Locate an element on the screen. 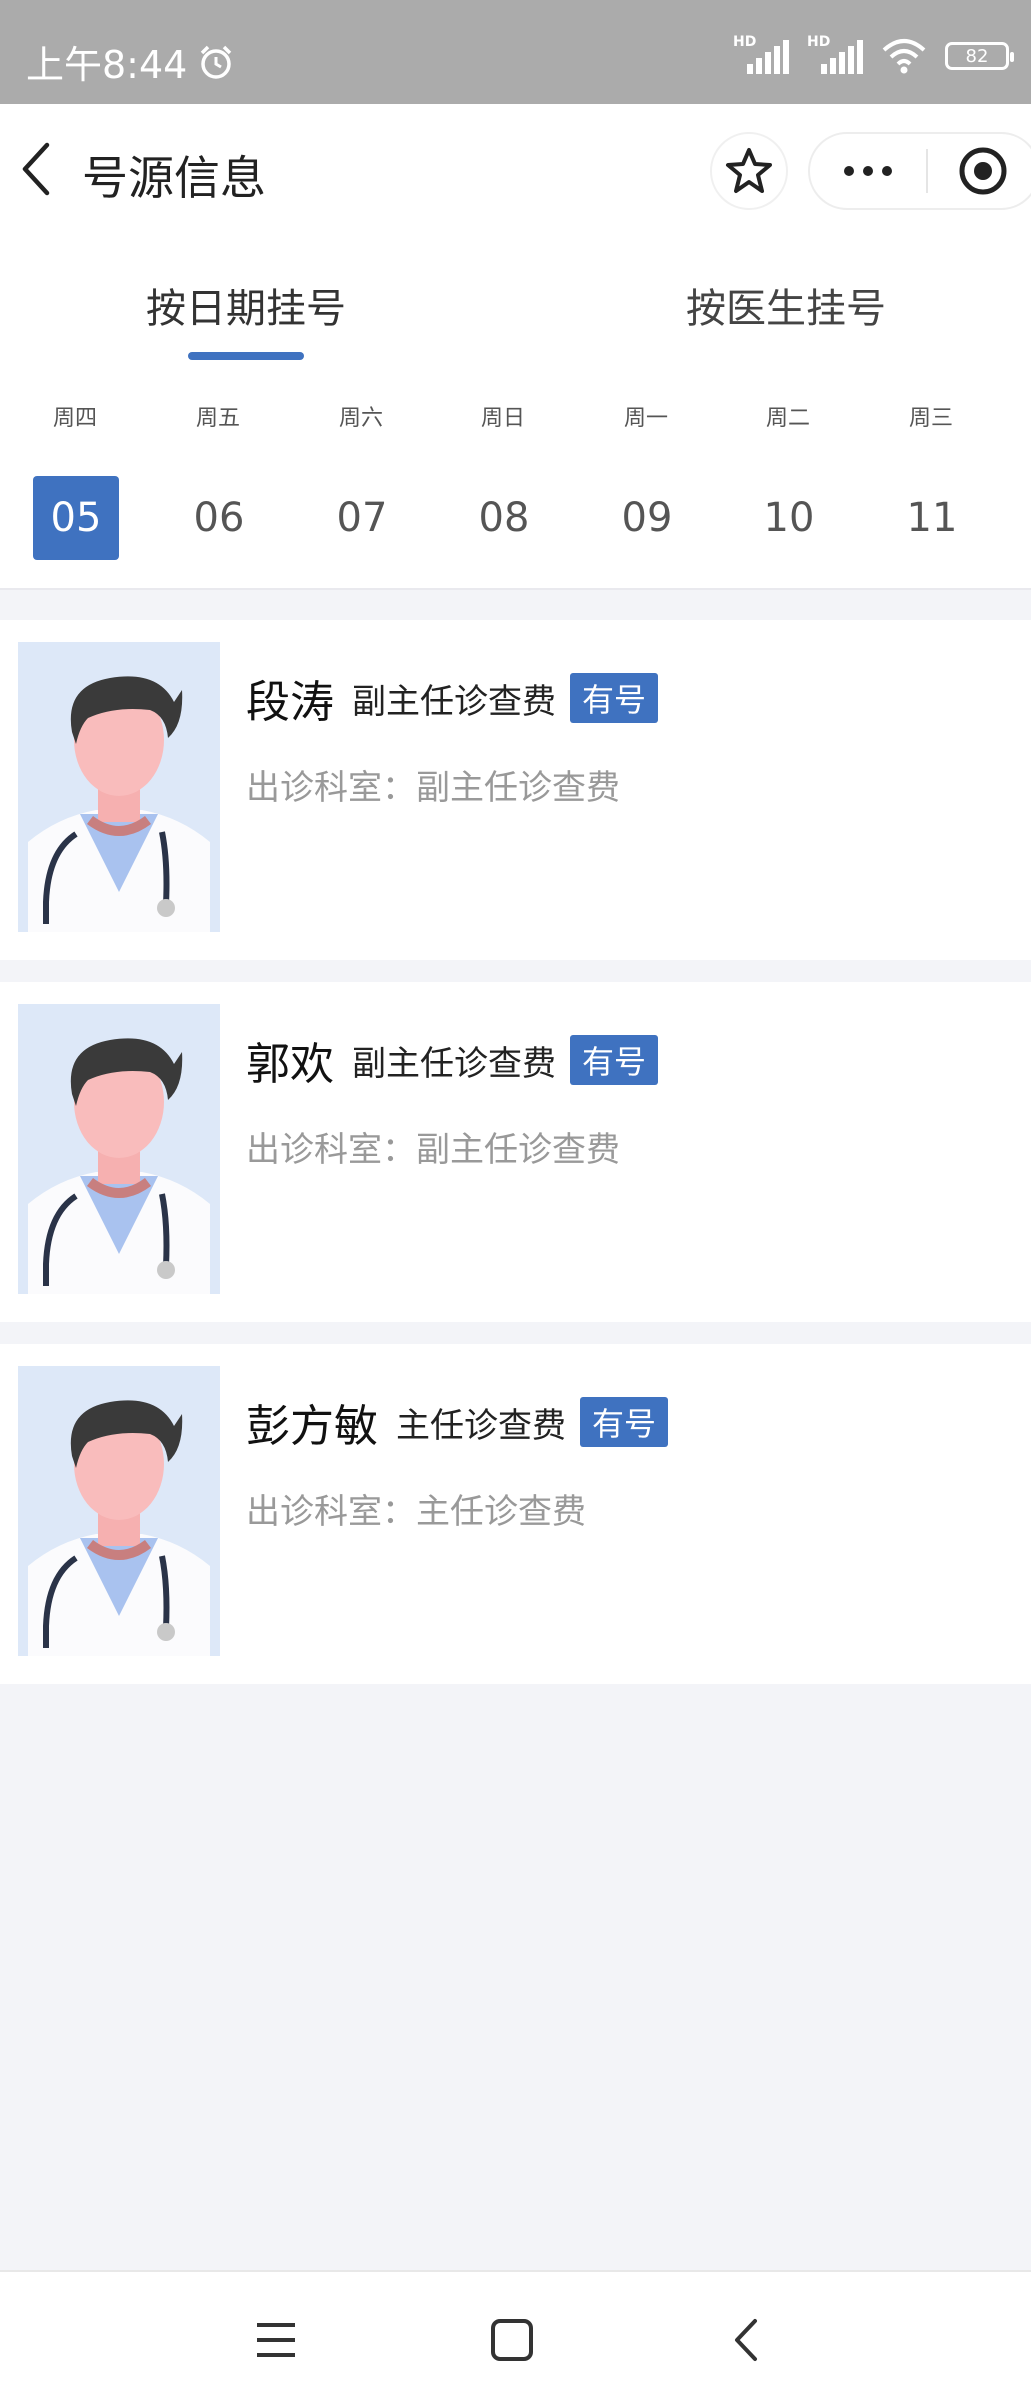 Image resolution: width=1031 pixels, height=2400 pixels. more-icon is located at coordinates (868, 171).